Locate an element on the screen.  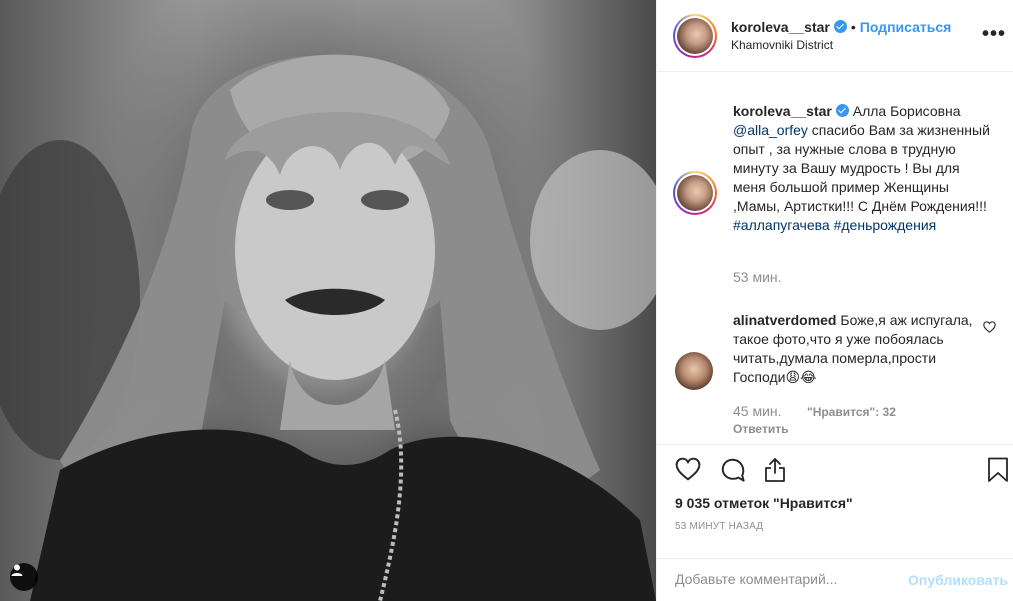
caption-mention: @alla_orfey is located at coordinates (770, 130).